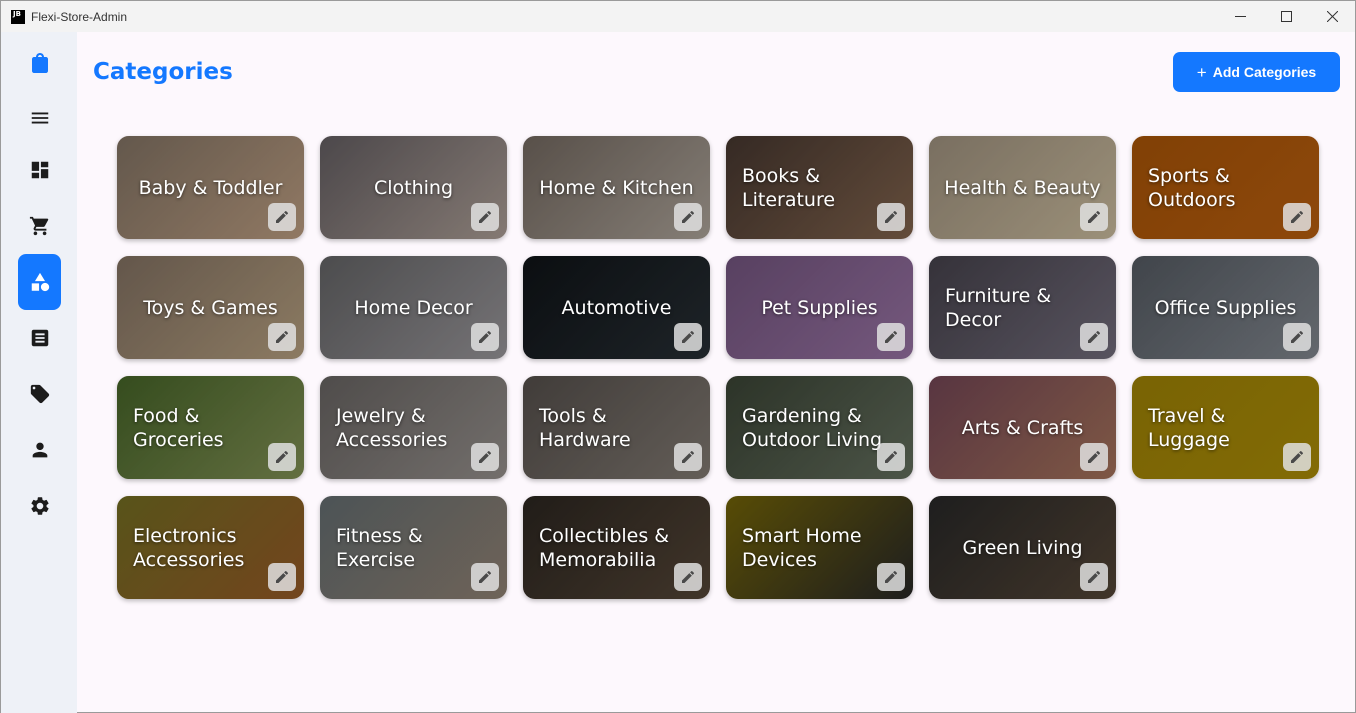  Describe the element at coordinates (1201, 72) in the screenshot. I see `plus-icon: +` at that location.